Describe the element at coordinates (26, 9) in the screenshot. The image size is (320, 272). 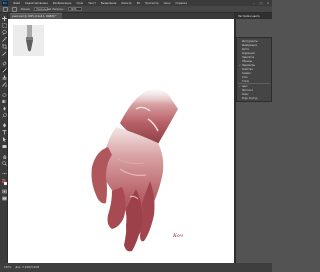
I see `mode-label: Режим:` at that location.